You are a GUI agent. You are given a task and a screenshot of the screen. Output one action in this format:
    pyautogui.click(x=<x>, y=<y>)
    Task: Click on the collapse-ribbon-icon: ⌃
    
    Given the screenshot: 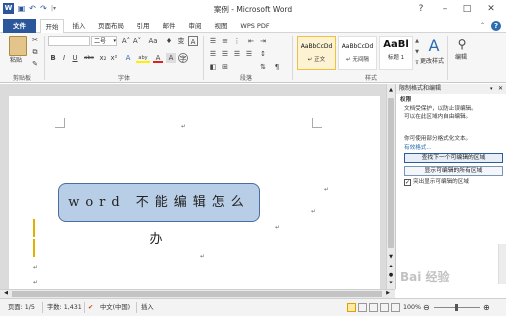 What is the action you would take?
    pyautogui.click(x=484, y=25)
    